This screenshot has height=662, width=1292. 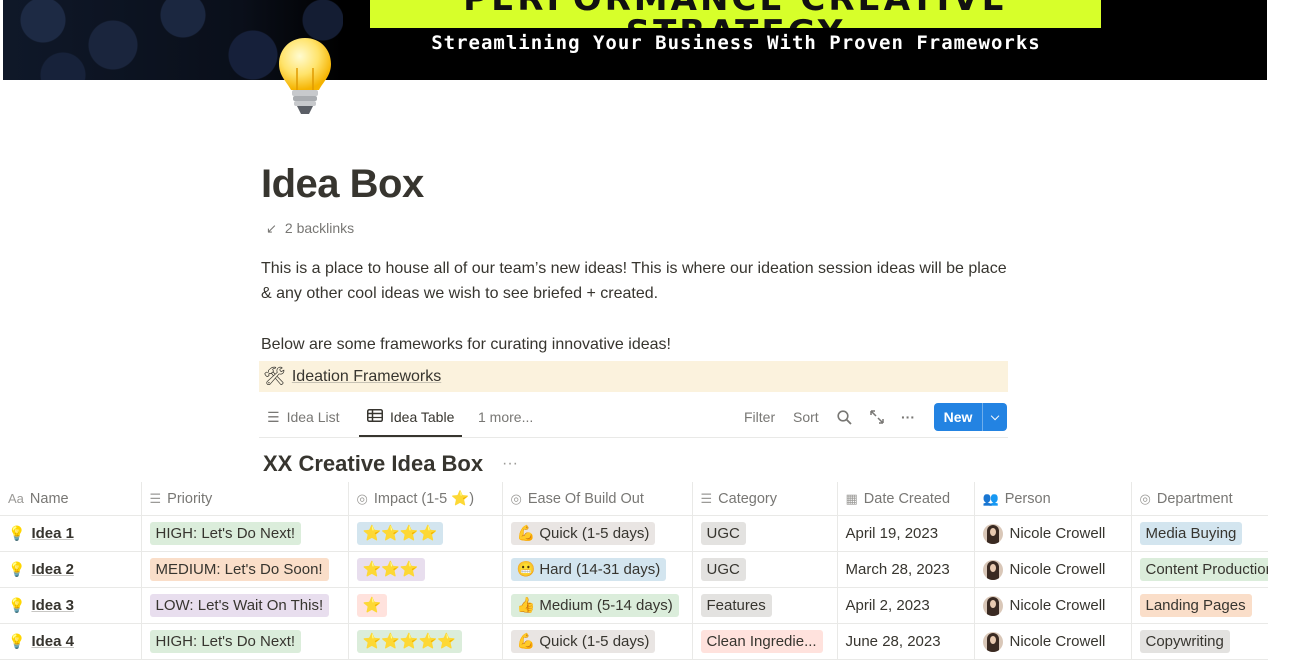 I want to click on column-header-person: 👥 Person, so click(x=1053, y=499).